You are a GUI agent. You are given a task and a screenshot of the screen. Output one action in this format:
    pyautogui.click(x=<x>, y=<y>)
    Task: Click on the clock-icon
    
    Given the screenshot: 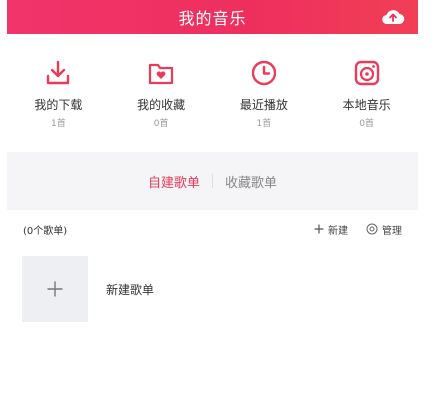 What is the action you would take?
    pyautogui.click(x=264, y=73)
    